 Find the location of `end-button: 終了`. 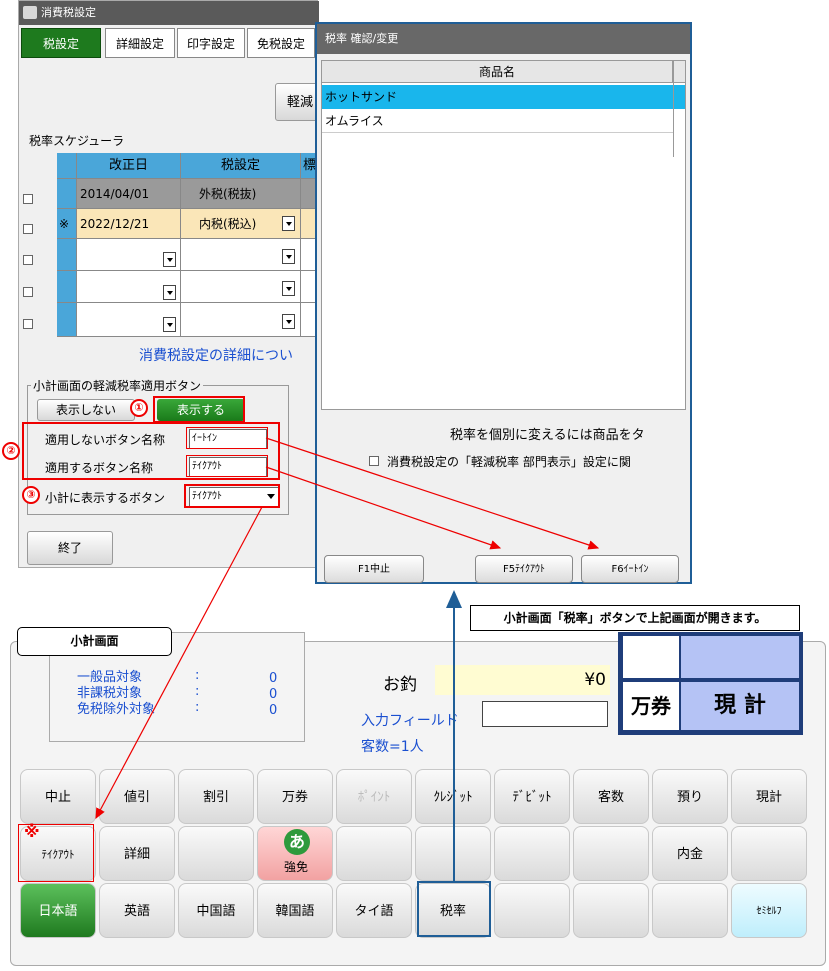

end-button: 終了 is located at coordinates (70, 548).